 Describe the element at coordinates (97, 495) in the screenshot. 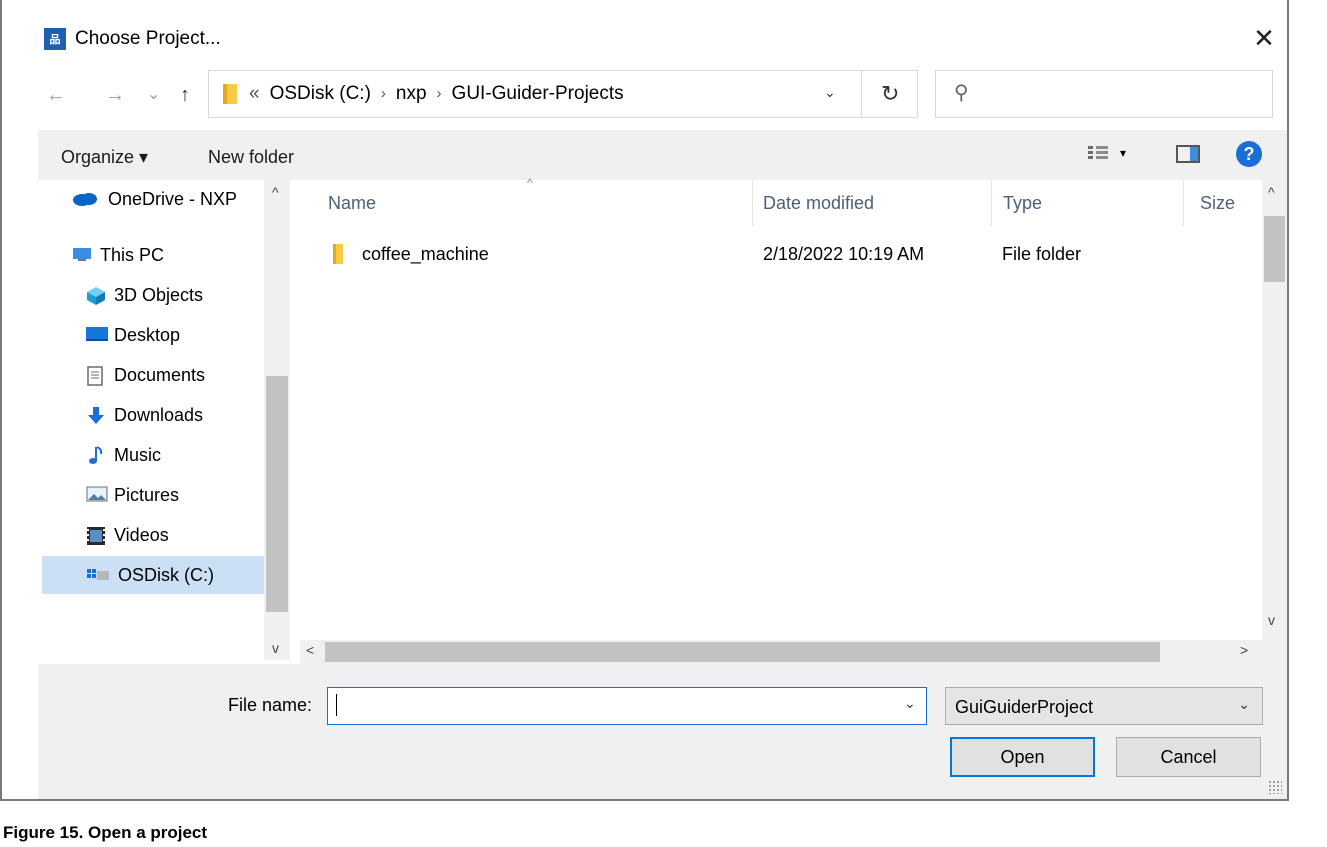

I see `pictures-icon` at that location.